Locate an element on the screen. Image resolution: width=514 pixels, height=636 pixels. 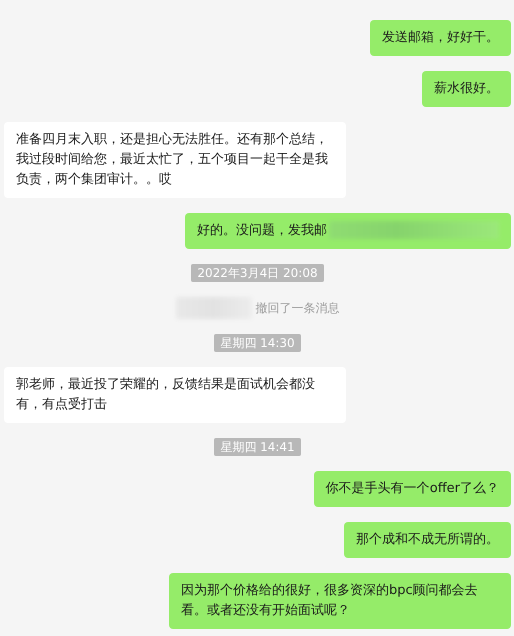
sent-message: 发送邮箱，好好干。 is located at coordinates (440, 38).